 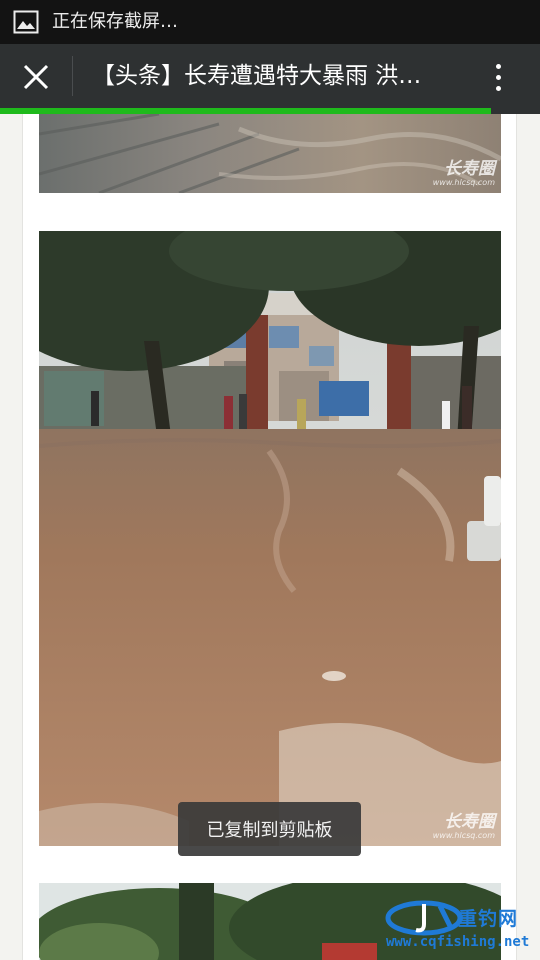 I want to click on close-button, so click(x=36, y=77).